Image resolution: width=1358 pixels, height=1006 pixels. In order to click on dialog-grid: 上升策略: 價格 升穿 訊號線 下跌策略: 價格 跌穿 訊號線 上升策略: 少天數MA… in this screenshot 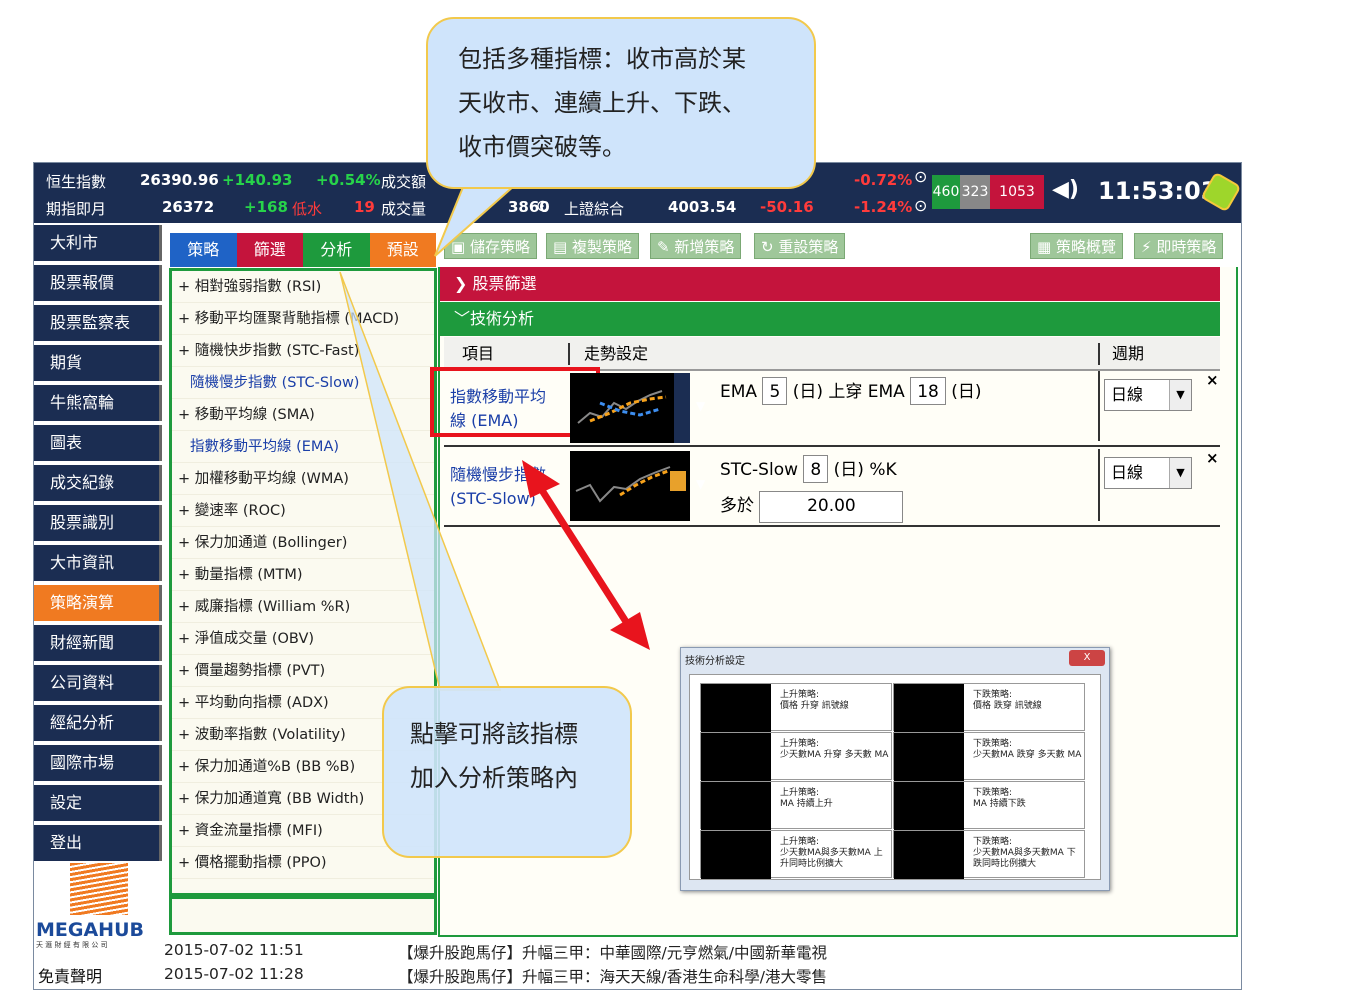, I will do `click(895, 777)`.